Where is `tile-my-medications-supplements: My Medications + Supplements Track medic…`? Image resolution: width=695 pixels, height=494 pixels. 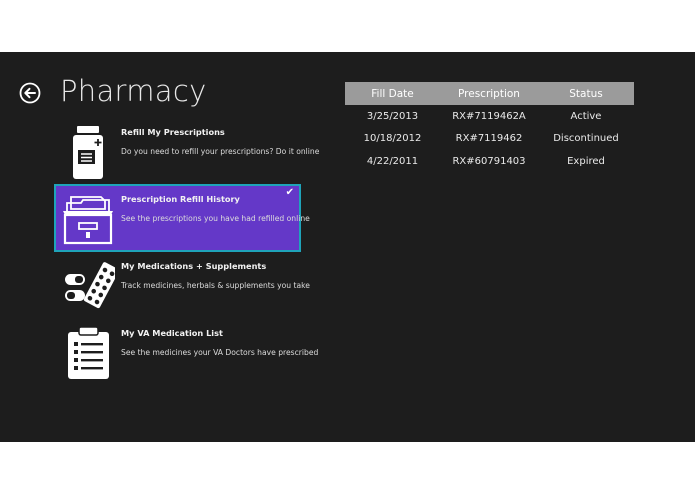 tile-my-medications-supplements: My Medications + Supplements Track medic… is located at coordinates (182, 285).